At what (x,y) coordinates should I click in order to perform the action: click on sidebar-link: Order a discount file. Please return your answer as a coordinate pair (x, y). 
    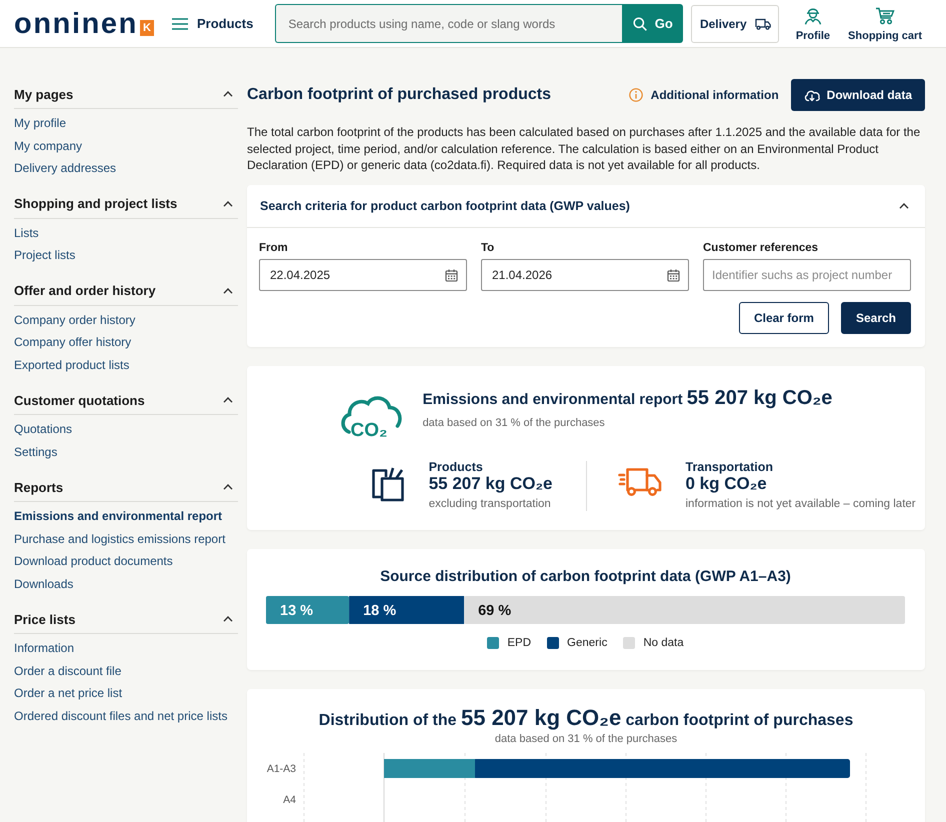
    Looking at the image, I should click on (68, 671).